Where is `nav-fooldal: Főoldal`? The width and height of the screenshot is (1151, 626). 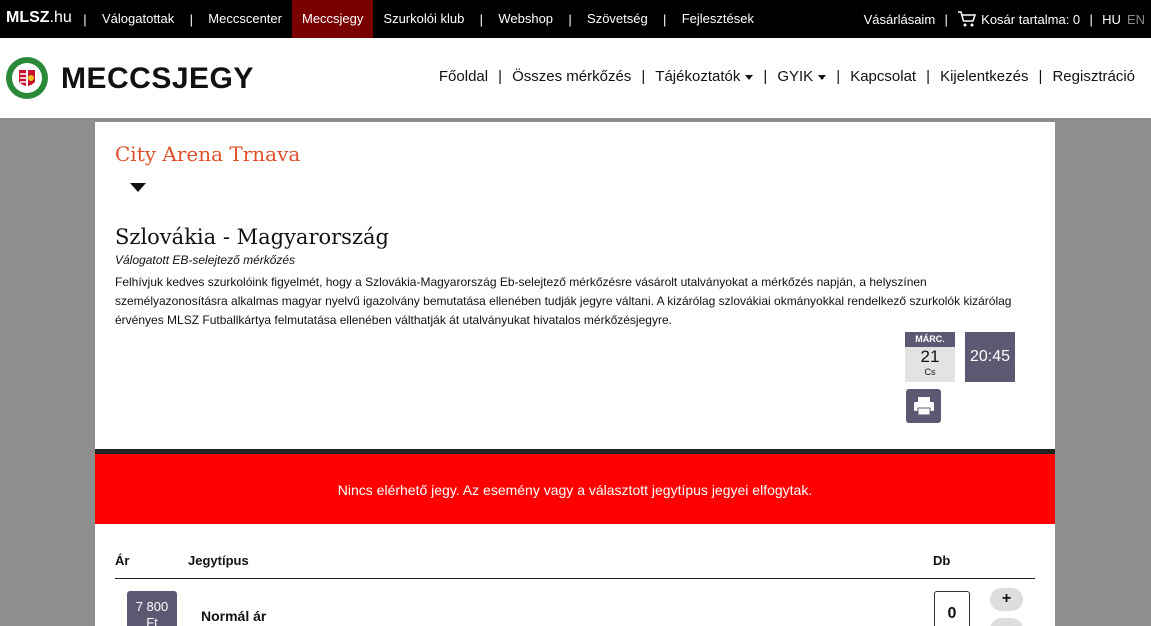
nav-fooldal: Főoldal is located at coordinates (463, 76).